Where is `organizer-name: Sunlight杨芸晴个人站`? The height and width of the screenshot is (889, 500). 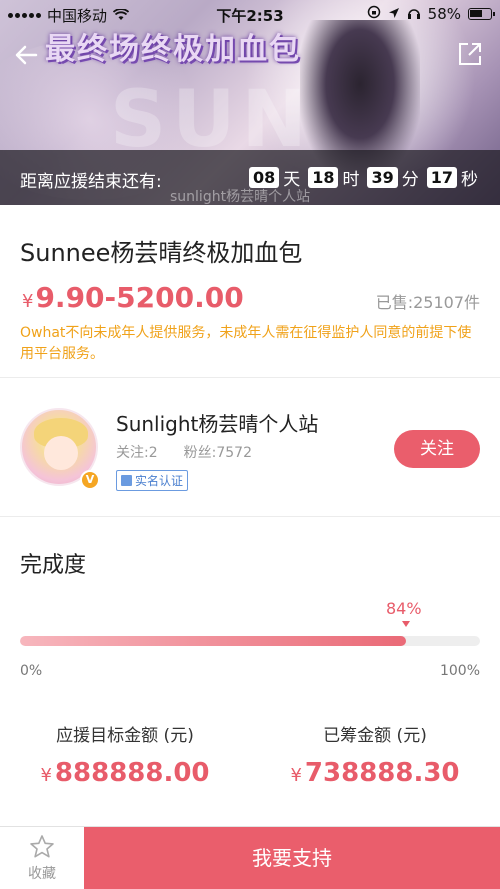 organizer-name: Sunlight杨芸晴个人站 is located at coordinates (217, 422).